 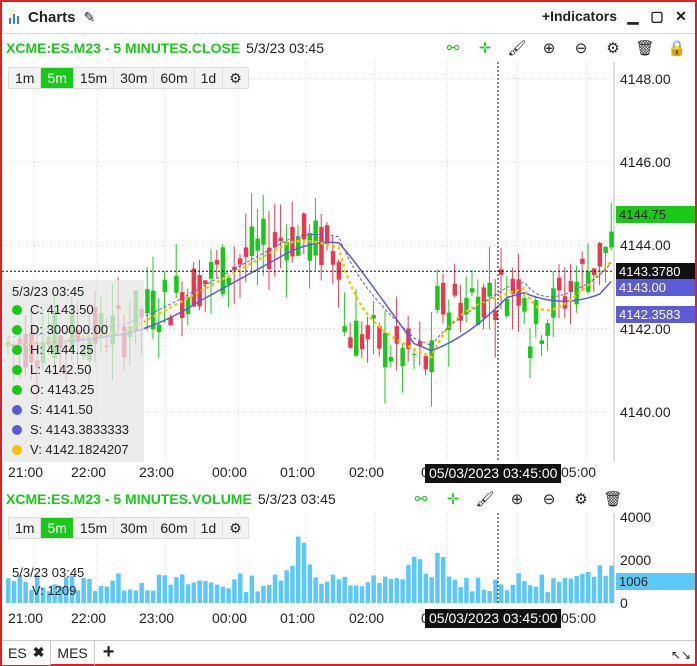 I want to click on tf-1m: 1m, so click(x=25, y=78).